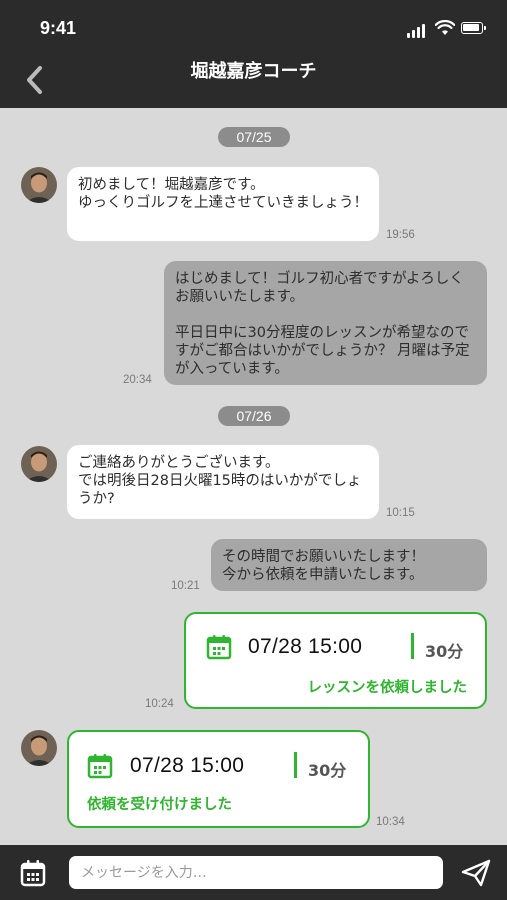 Image resolution: width=507 pixels, height=900 pixels. I want to click on date-separator: 07/25, so click(254, 137).